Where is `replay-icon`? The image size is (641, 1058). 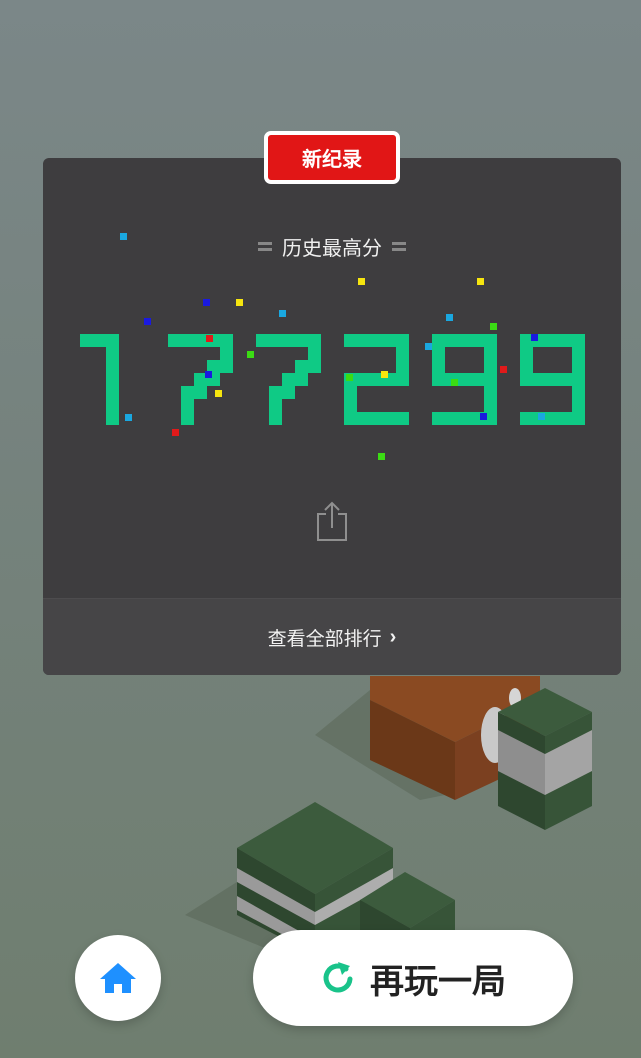
replay-icon is located at coordinates (338, 977).